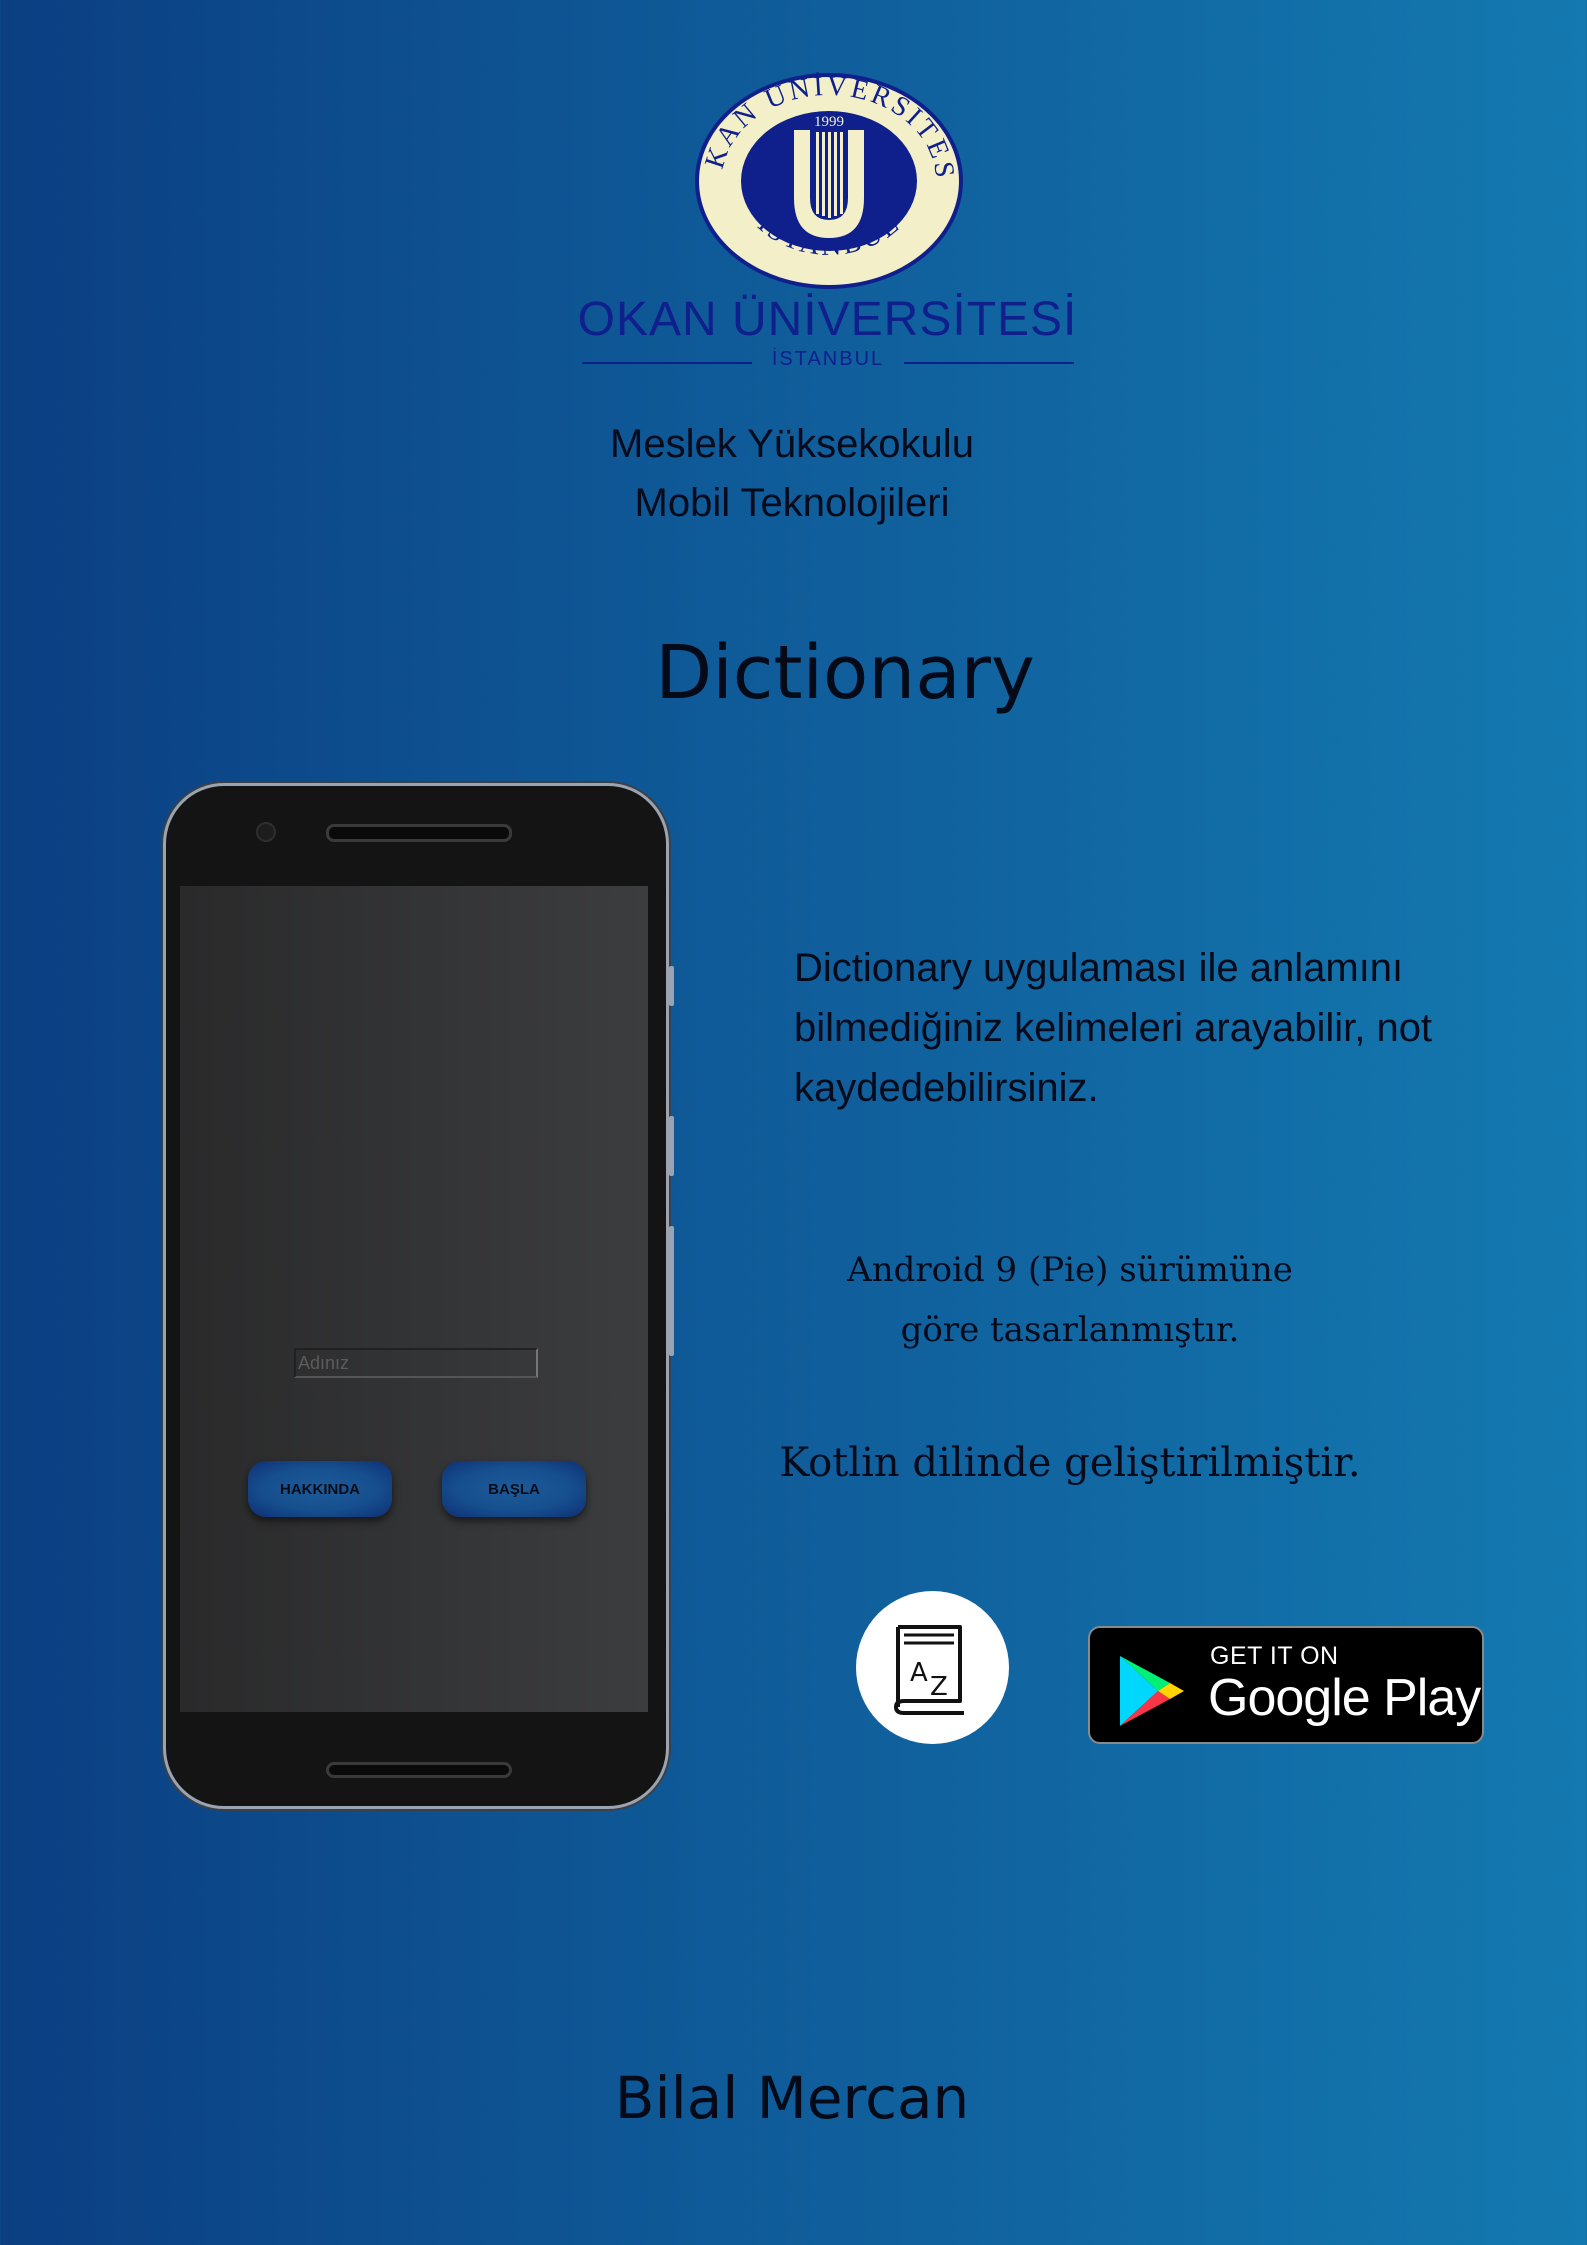 The height and width of the screenshot is (2245, 1587). I want to click on divider, so click(989, 363).